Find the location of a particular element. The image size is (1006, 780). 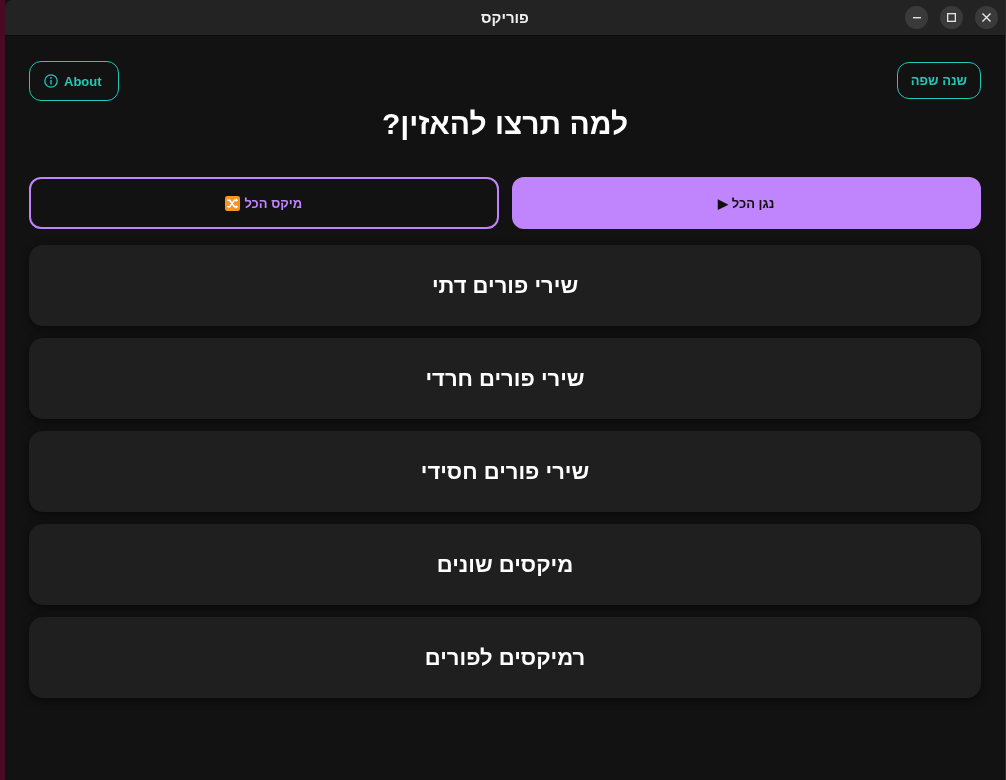

category-card: מיקסים שונים is located at coordinates (505, 564).